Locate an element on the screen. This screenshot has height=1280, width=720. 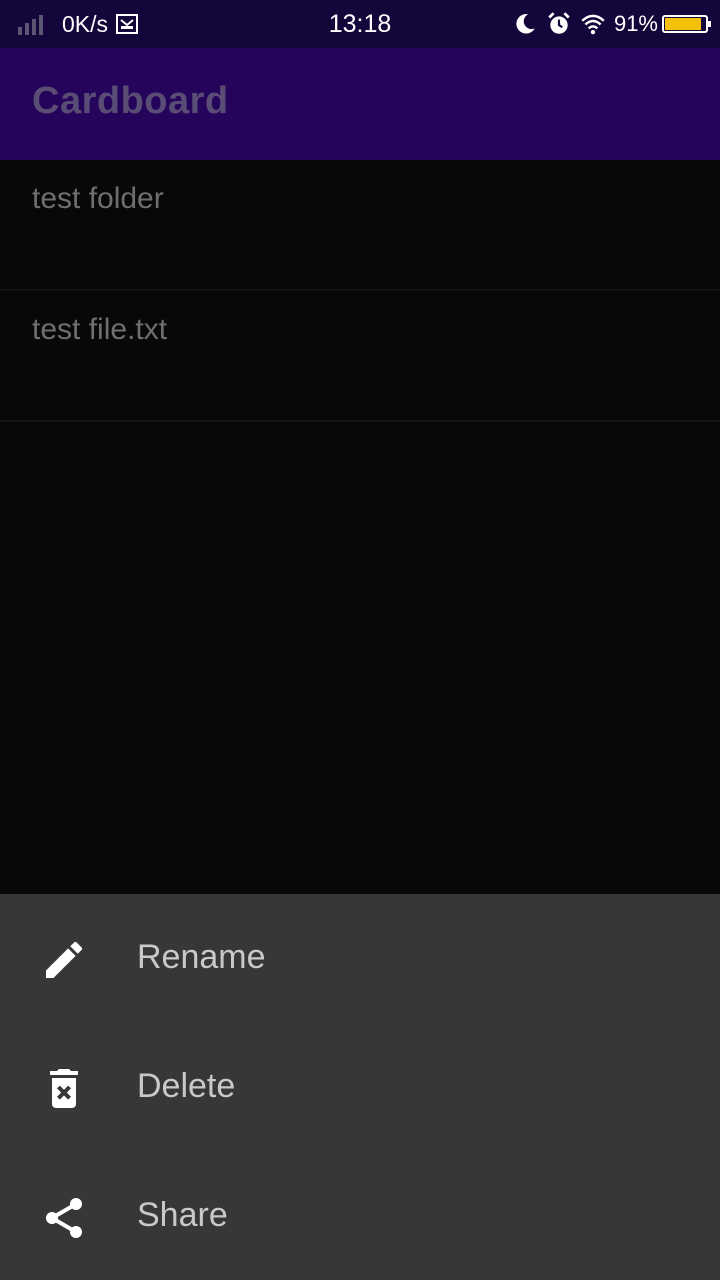
battery-percent: 91% is located at coordinates (635, 23).